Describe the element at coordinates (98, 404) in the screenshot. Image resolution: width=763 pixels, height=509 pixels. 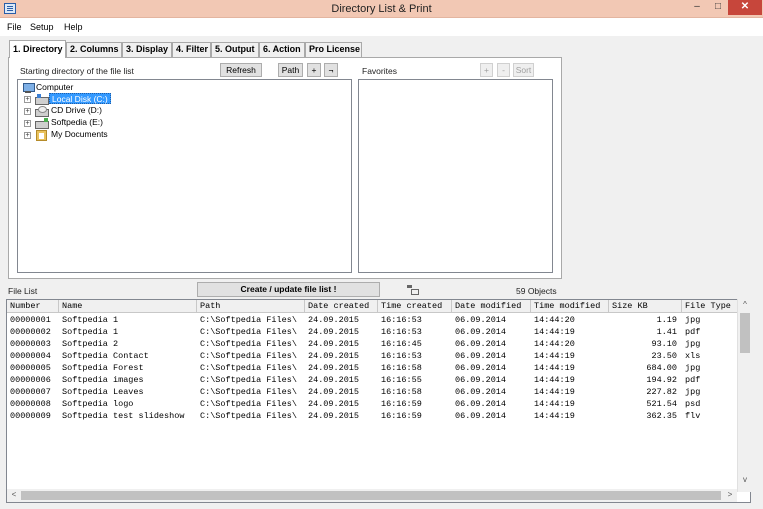
I see `cell-name: Softpedia logo` at that location.